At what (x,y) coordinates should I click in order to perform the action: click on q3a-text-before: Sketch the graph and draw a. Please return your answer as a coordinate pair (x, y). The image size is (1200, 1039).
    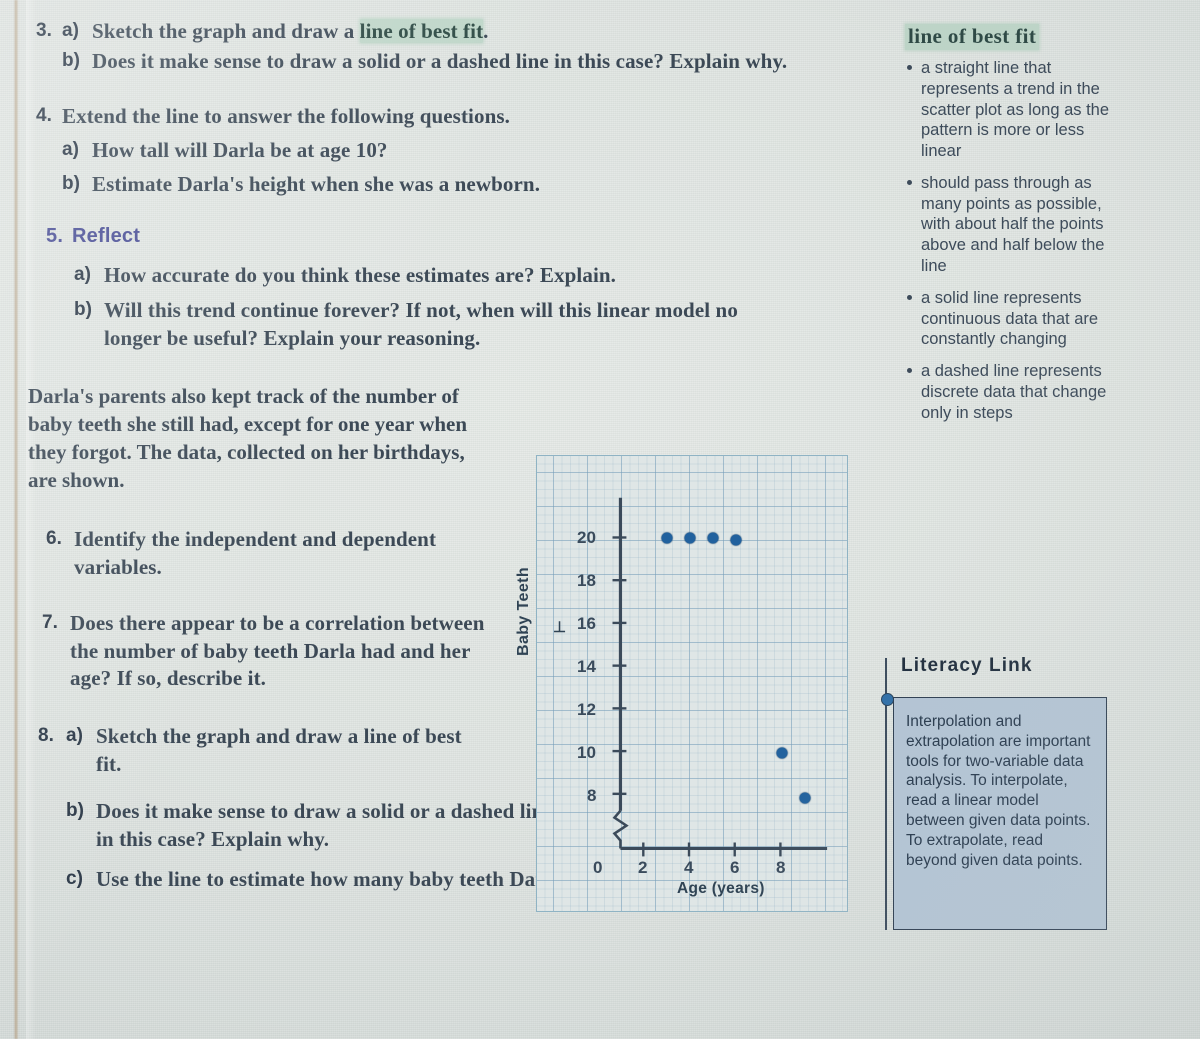
    Looking at the image, I should click on (226, 31).